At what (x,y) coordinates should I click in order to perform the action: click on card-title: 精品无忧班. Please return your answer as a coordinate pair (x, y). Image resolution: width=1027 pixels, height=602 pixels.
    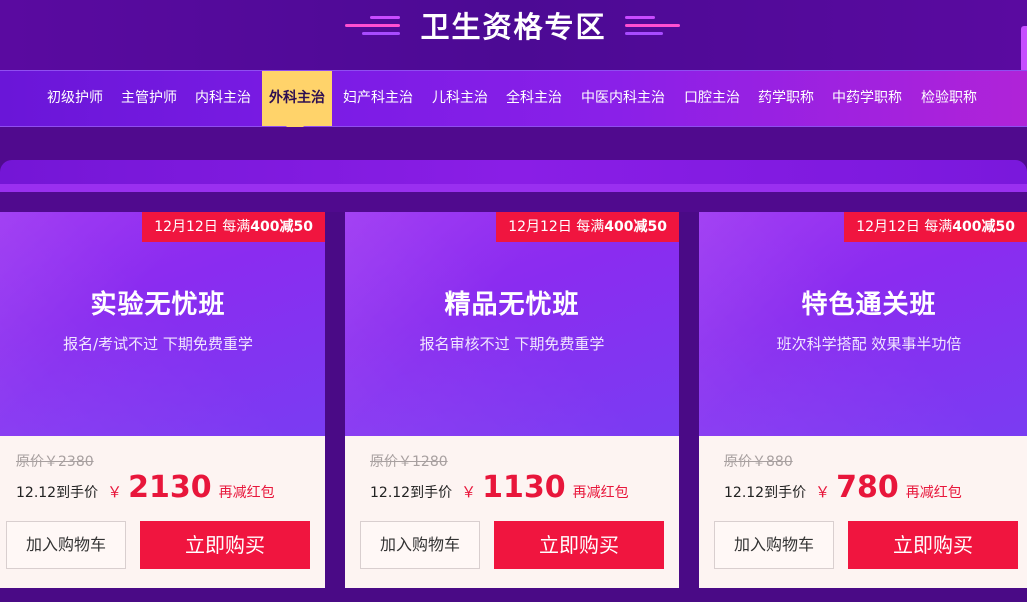
    Looking at the image, I should click on (512, 305).